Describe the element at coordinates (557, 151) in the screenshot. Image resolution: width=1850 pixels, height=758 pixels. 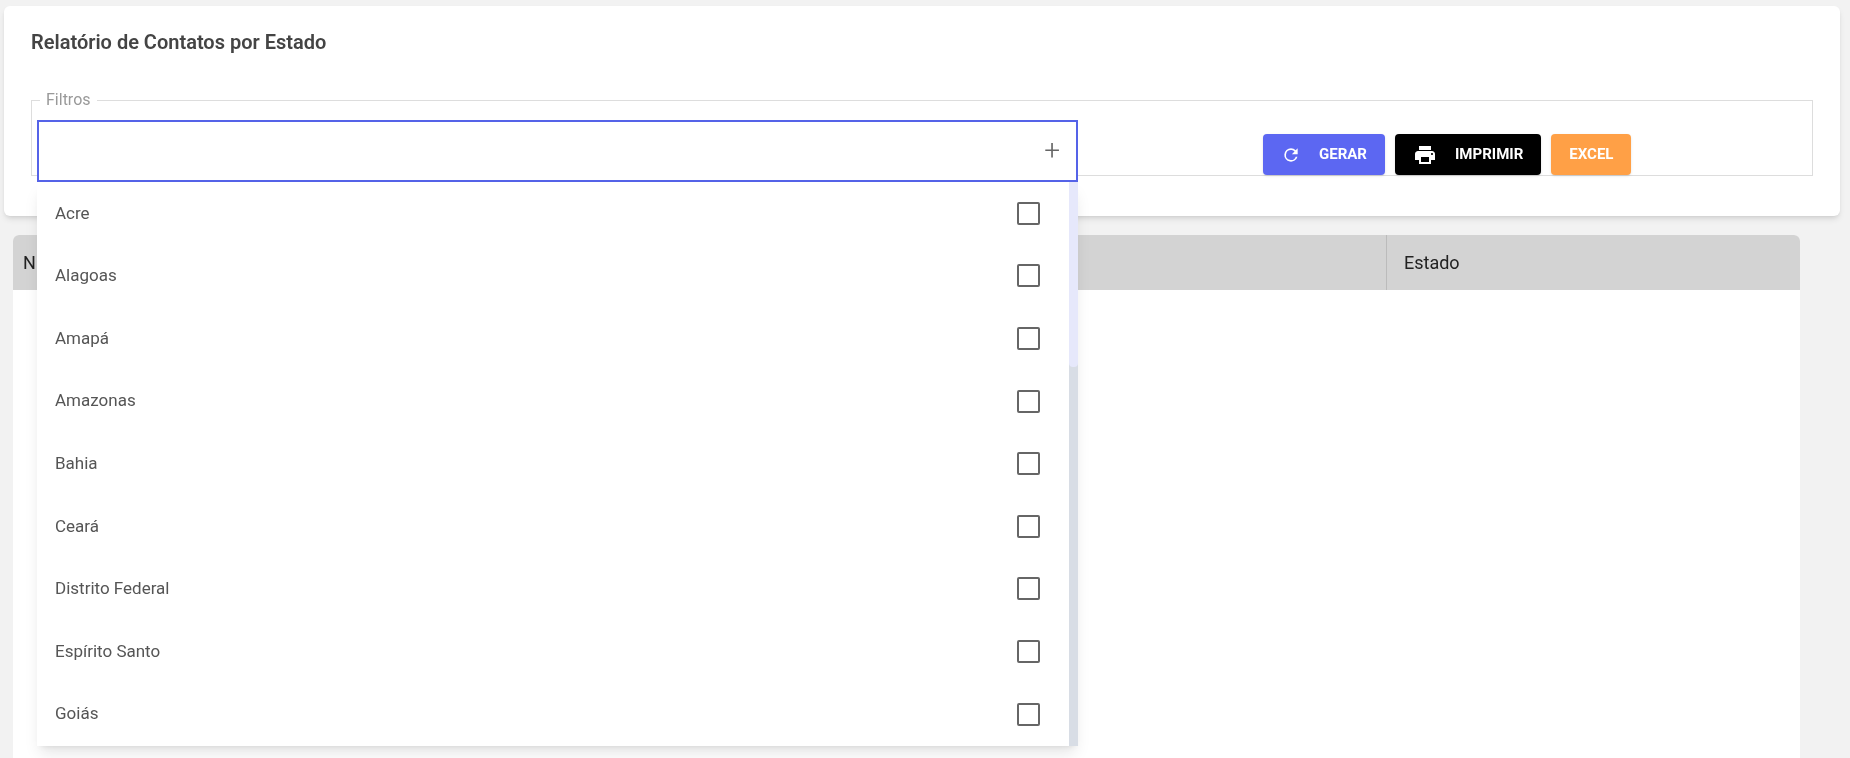
I see `state-select-field: +` at that location.